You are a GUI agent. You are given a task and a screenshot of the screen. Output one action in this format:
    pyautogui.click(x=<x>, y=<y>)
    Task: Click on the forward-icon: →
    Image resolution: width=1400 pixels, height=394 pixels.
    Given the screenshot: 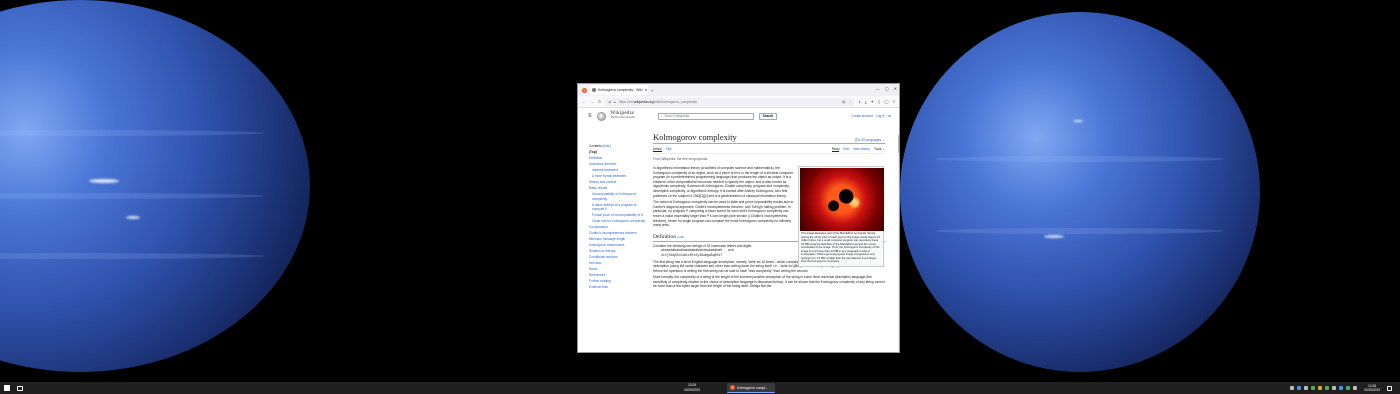 What is the action you would take?
    pyautogui.click(x=592, y=101)
    